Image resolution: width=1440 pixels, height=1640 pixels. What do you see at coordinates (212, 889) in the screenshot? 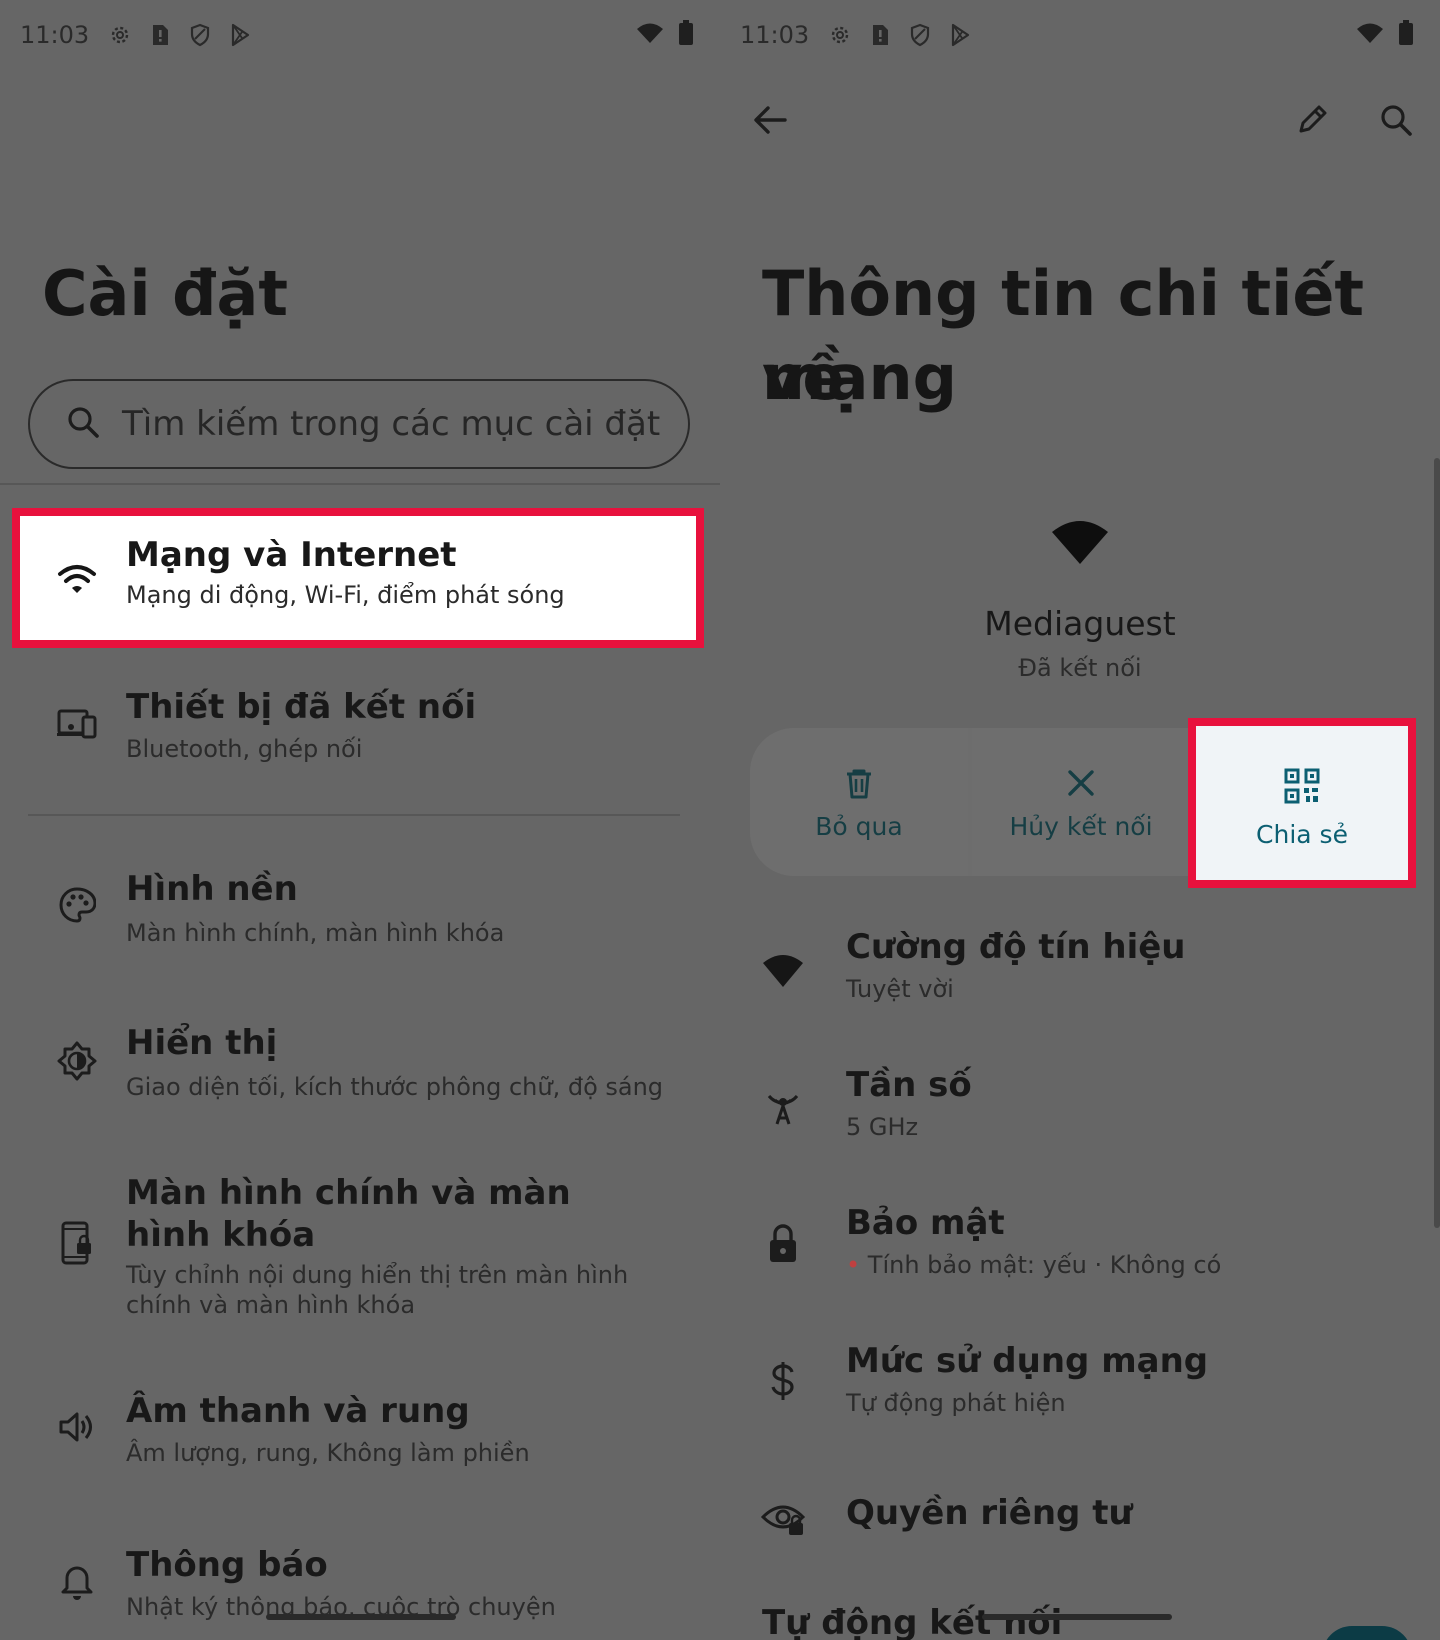
I see `item-title: Hình nền` at bounding box center [212, 889].